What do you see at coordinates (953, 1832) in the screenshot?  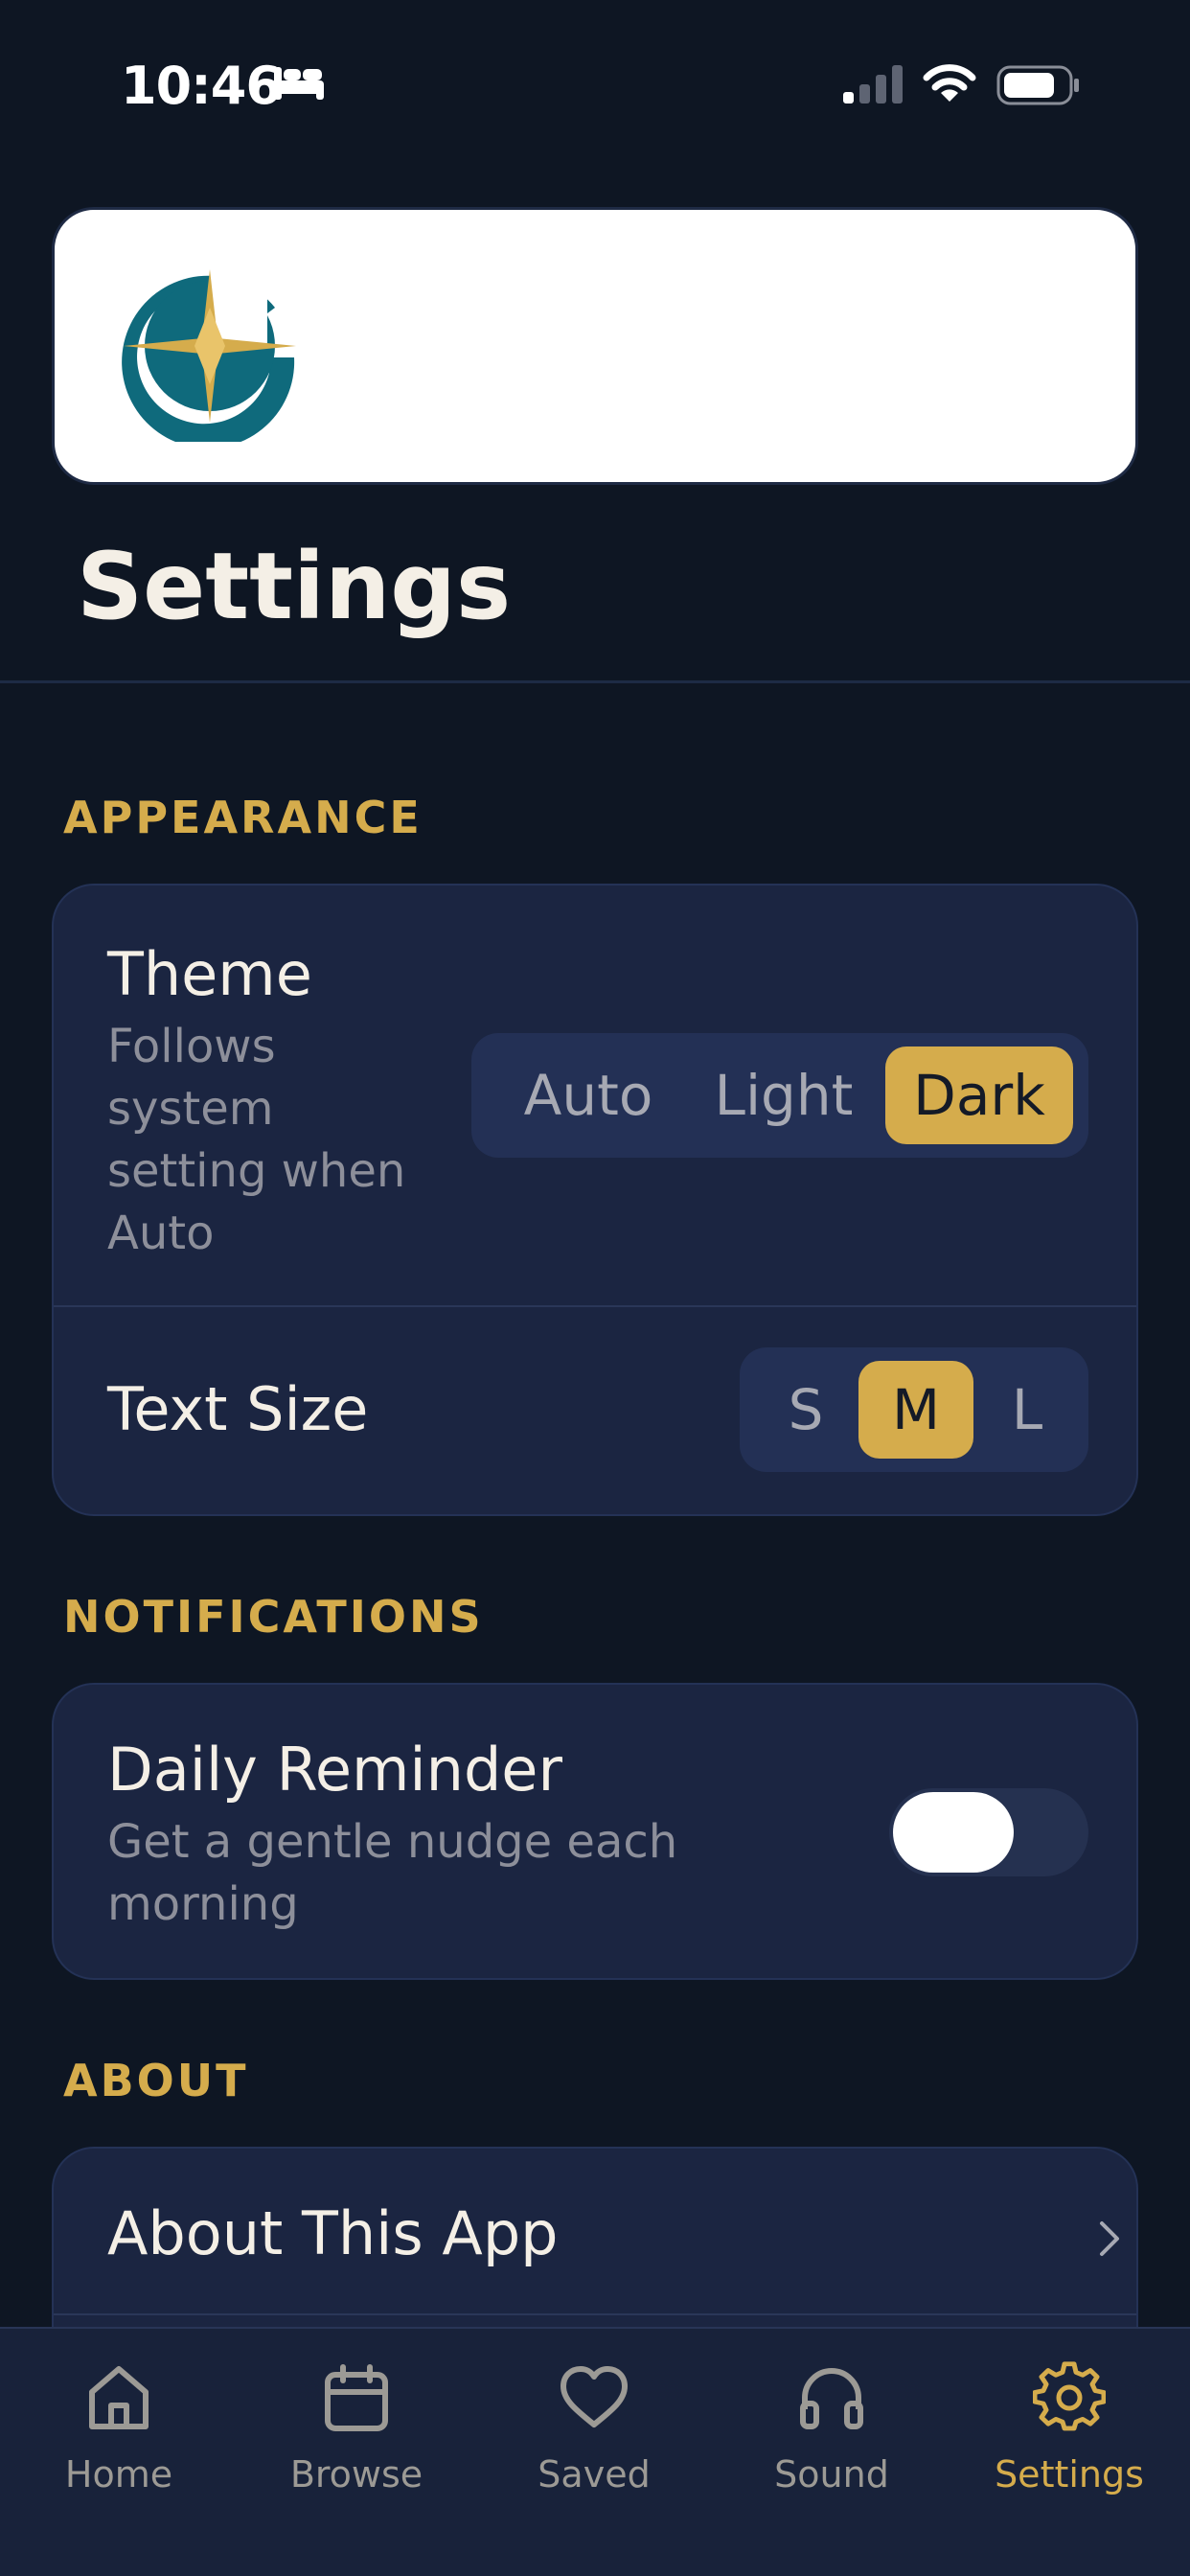 I see `toggle-knob` at bounding box center [953, 1832].